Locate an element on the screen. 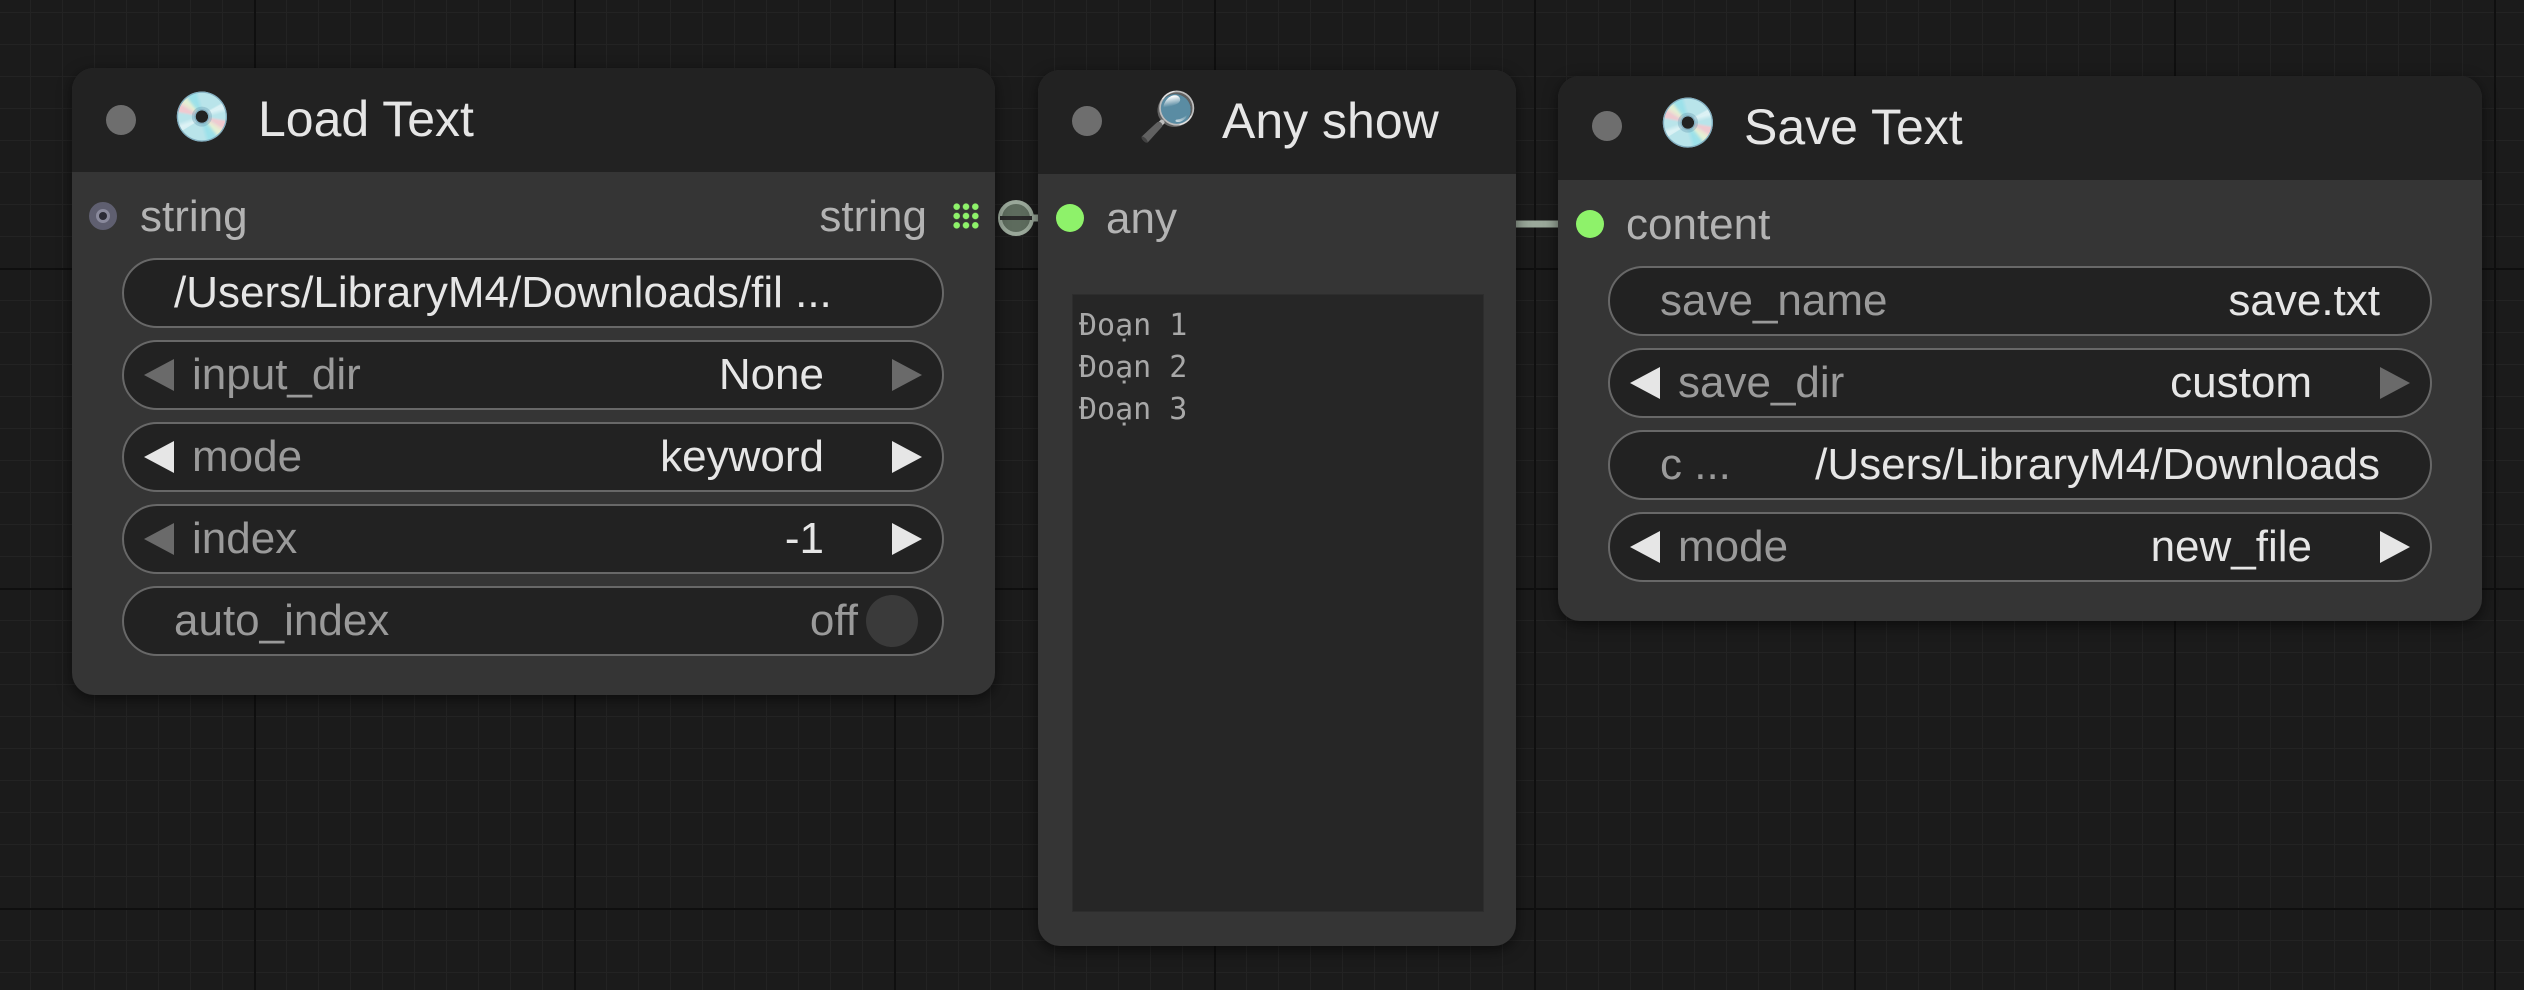 This screenshot has height=990, width=2524. auto-index-toggle: auto_index off is located at coordinates (533, 621).